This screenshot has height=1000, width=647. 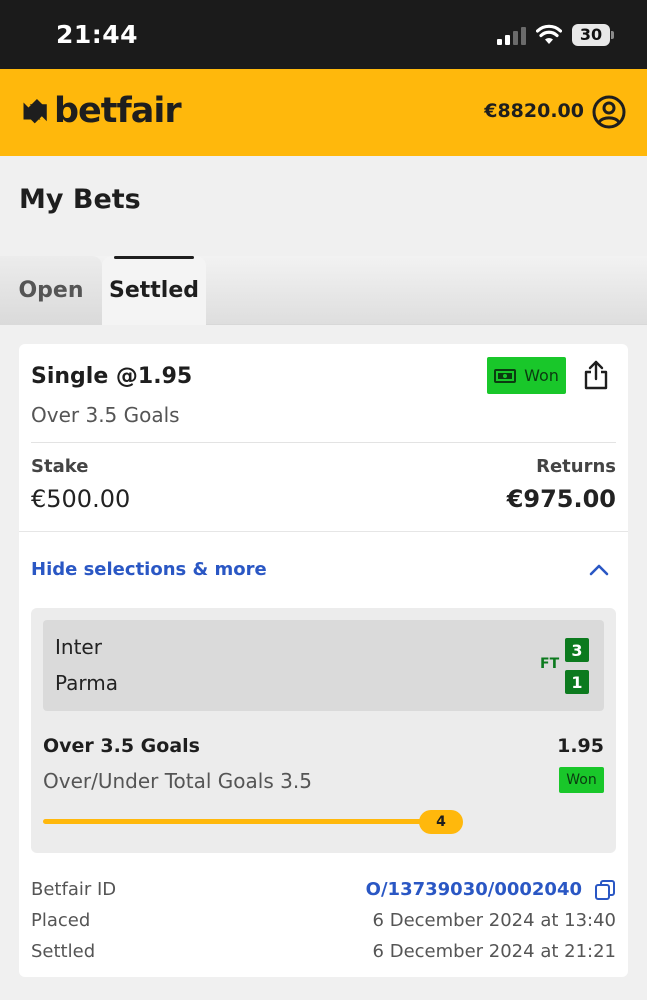 What do you see at coordinates (149, 569) in the screenshot?
I see `hide-selections-link: Hide selections & more` at bounding box center [149, 569].